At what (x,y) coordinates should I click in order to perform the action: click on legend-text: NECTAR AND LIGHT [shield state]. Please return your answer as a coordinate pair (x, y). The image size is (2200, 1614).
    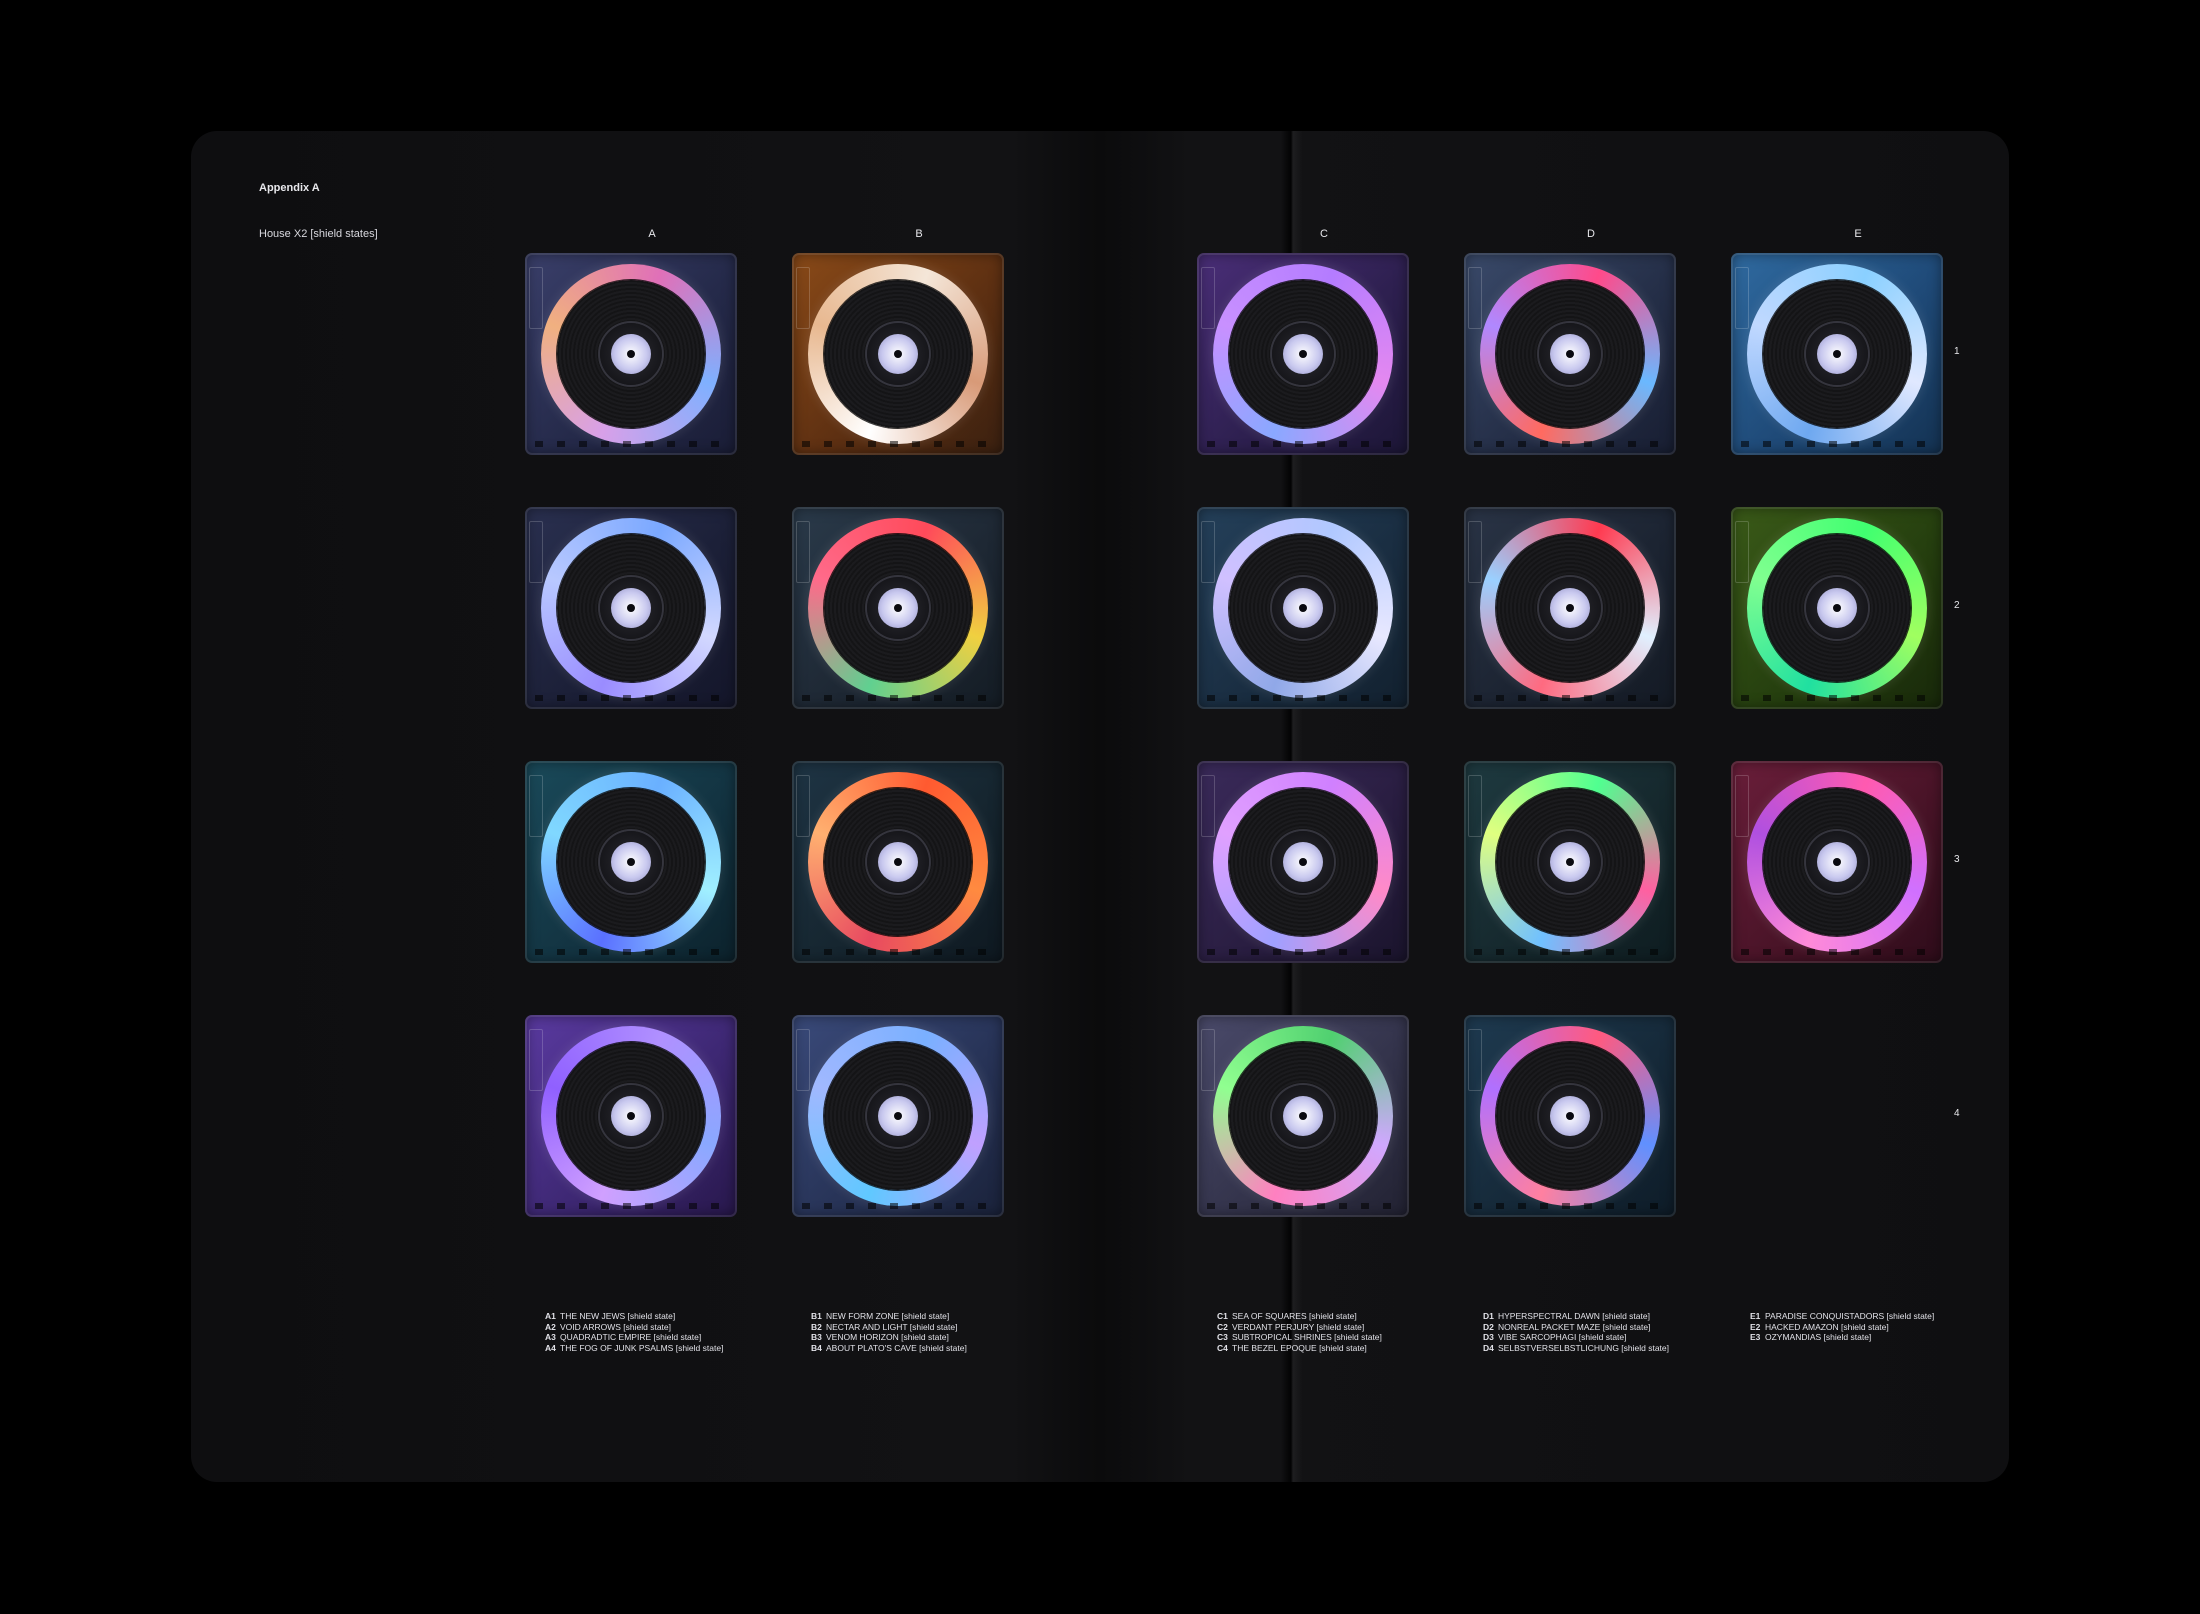
    Looking at the image, I should click on (892, 1326).